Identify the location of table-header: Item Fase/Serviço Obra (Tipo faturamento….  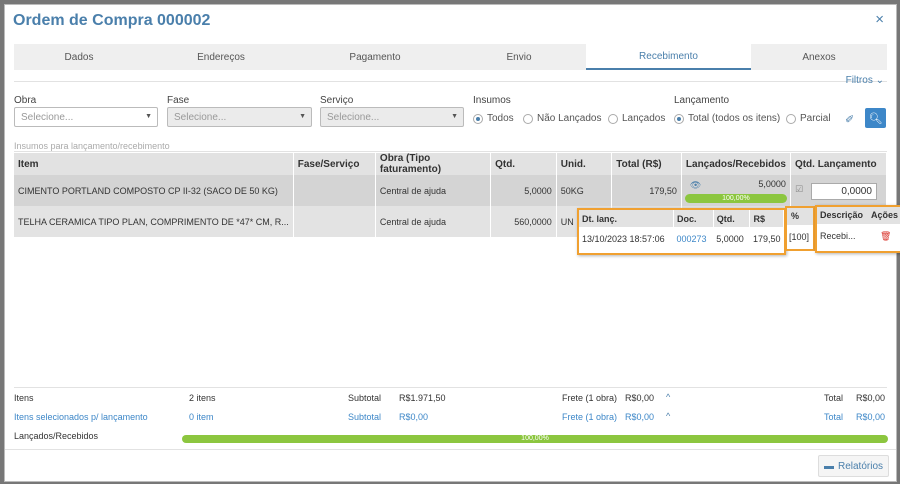
(451, 164).